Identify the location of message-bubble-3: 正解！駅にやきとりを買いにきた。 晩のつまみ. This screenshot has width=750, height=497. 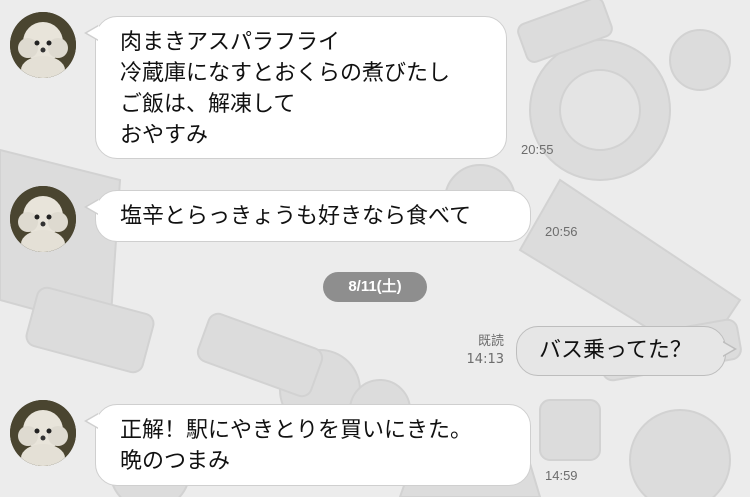
(307, 445).